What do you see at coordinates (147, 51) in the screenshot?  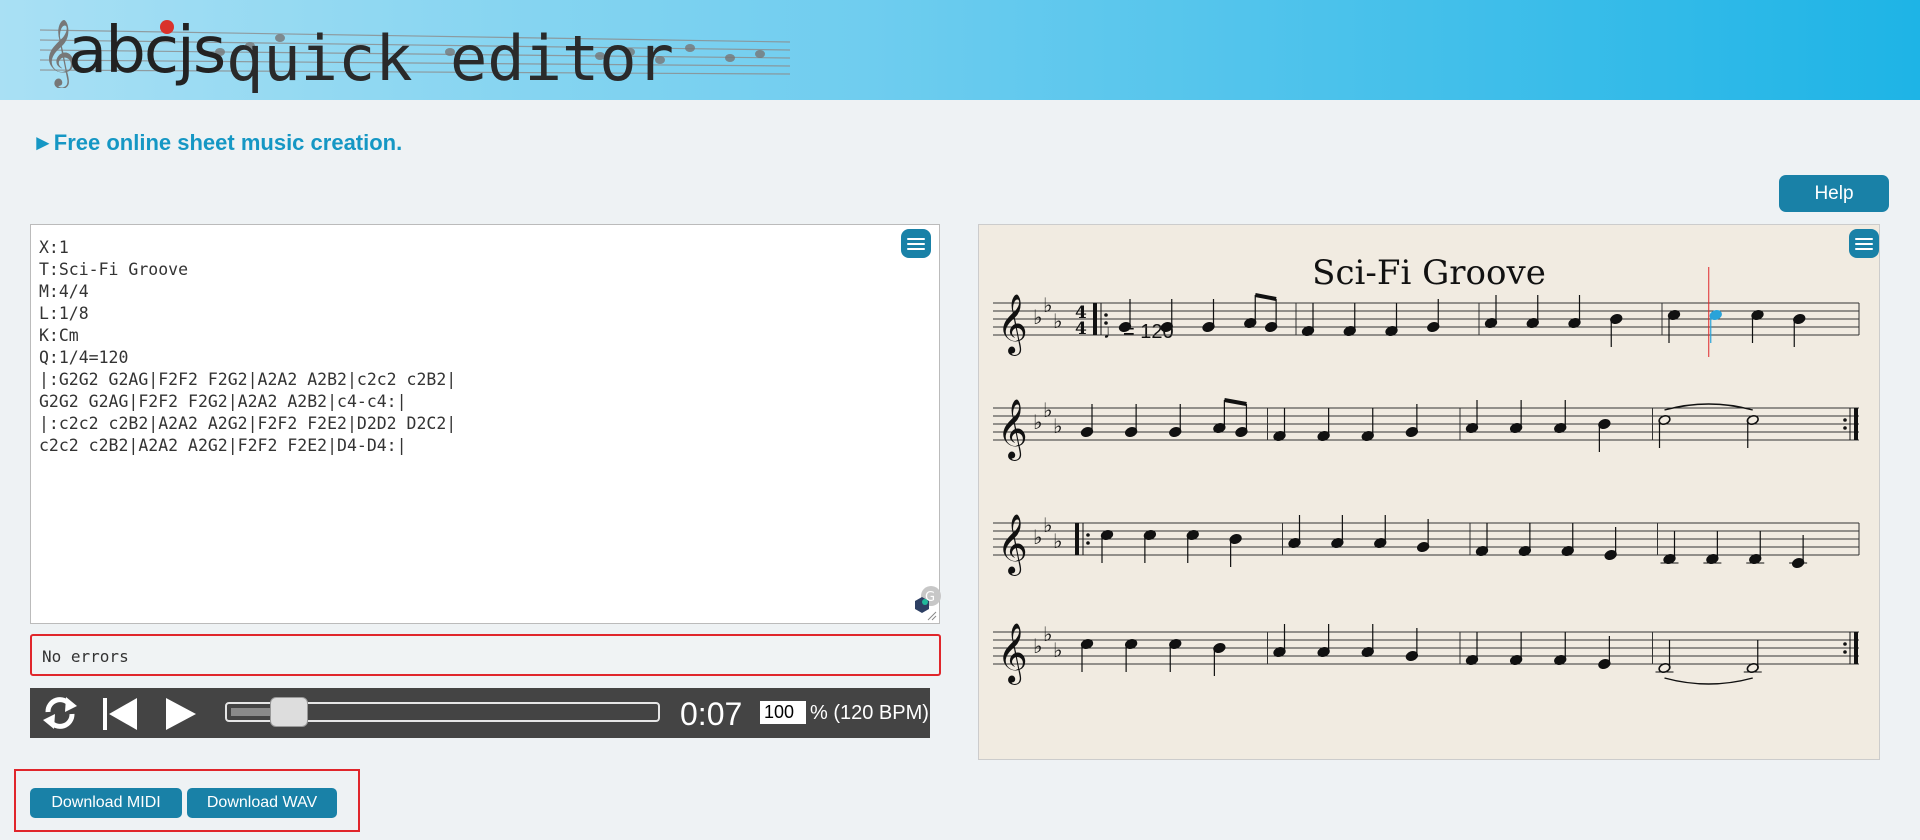 I see `logo-abcjs: abcjs` at bounding box center [147, 51].